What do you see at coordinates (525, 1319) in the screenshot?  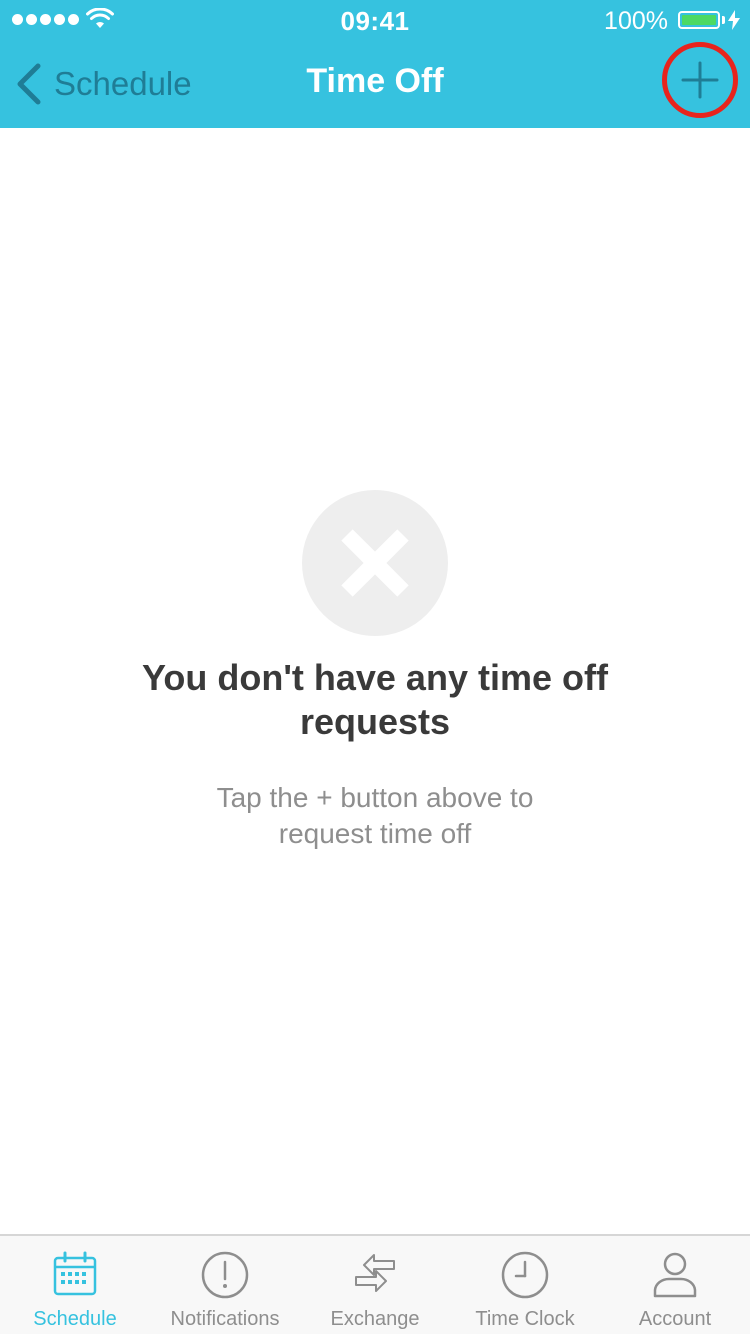 I see `tab-label: Time Clock` at bounding box center [525, 1319].